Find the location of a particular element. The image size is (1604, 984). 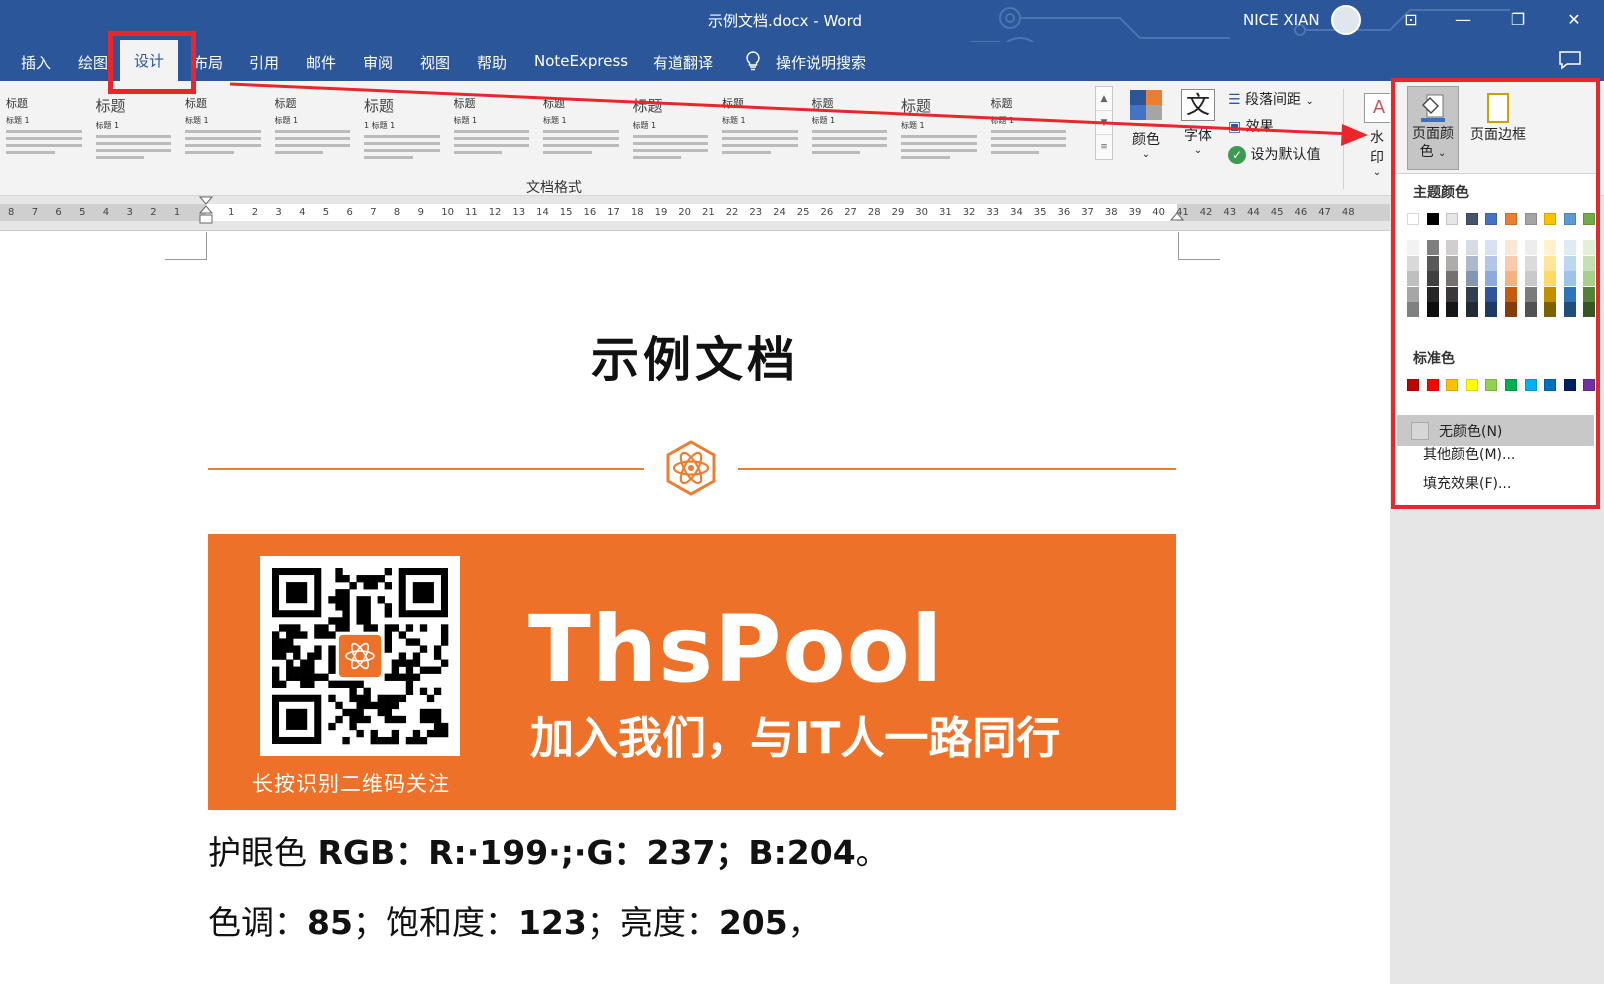

gallery-scroll: ▲ ▼ ≡ is located at coordinates (1104, 123).